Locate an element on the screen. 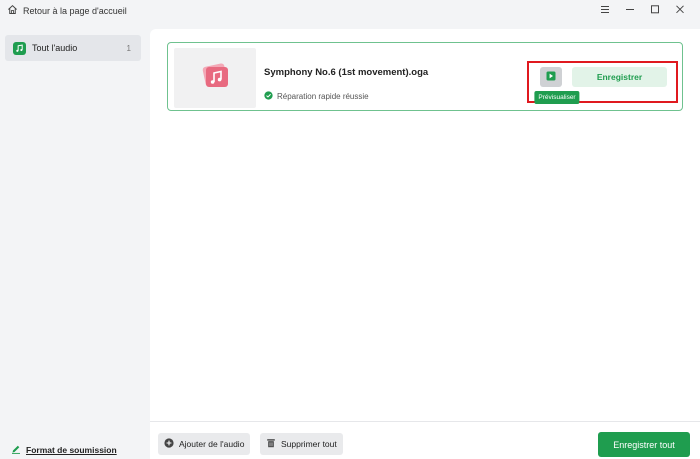  menu-button is located at coordinates (604, 10).